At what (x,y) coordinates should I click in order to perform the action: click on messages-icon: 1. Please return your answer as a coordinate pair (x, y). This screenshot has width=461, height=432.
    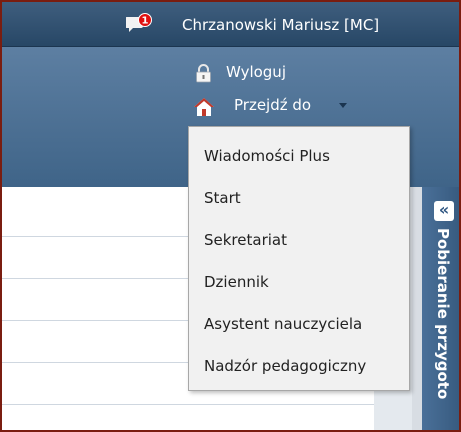
    Looking at the image, I should click on (138, 24).